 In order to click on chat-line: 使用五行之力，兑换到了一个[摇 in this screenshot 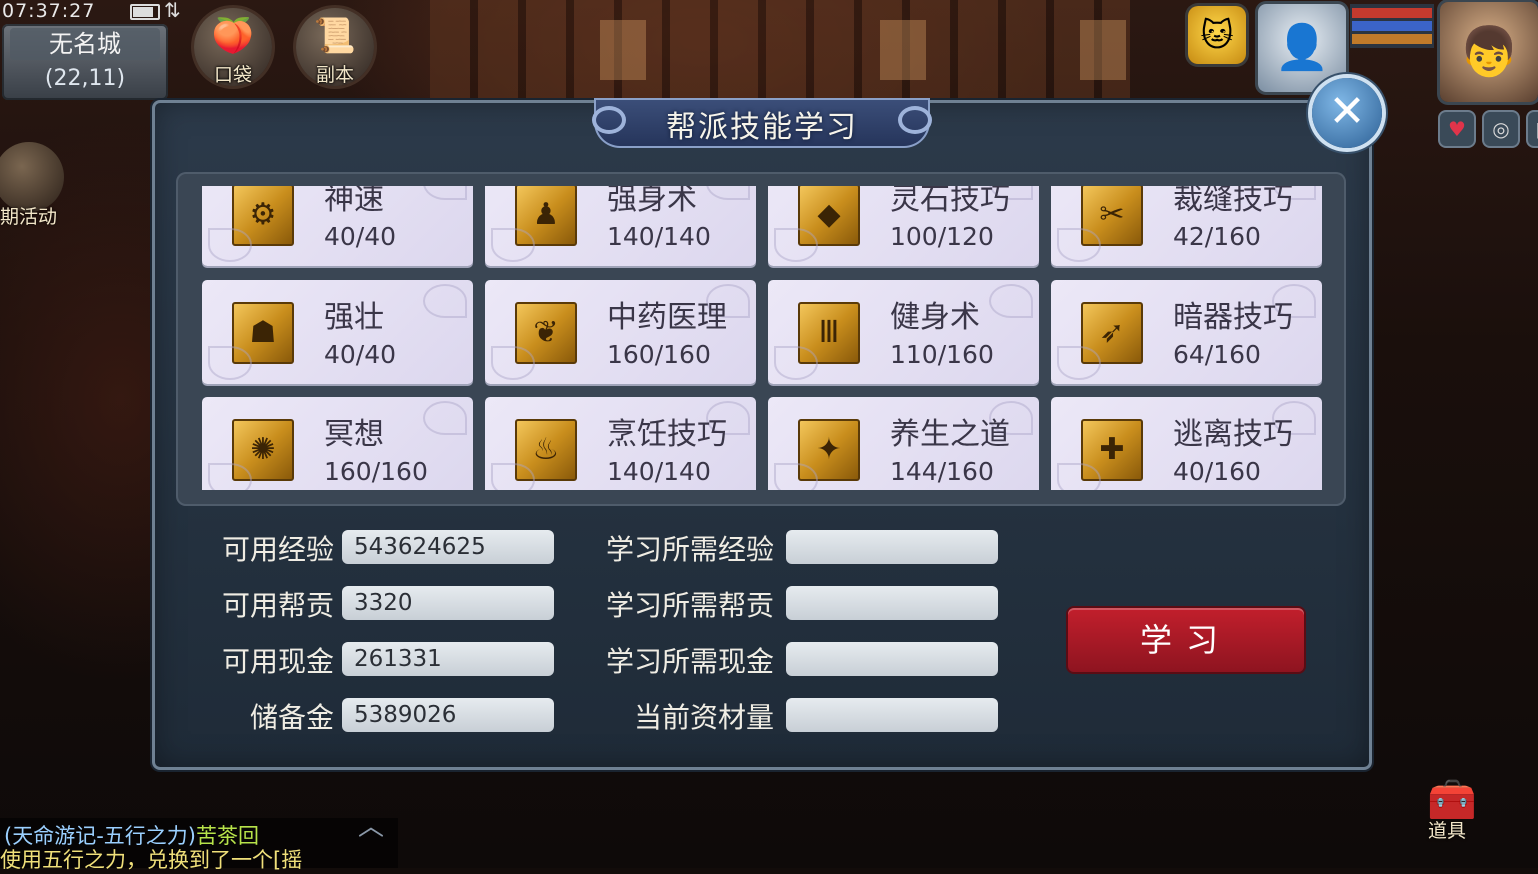, I will do `click(151, 860)`.